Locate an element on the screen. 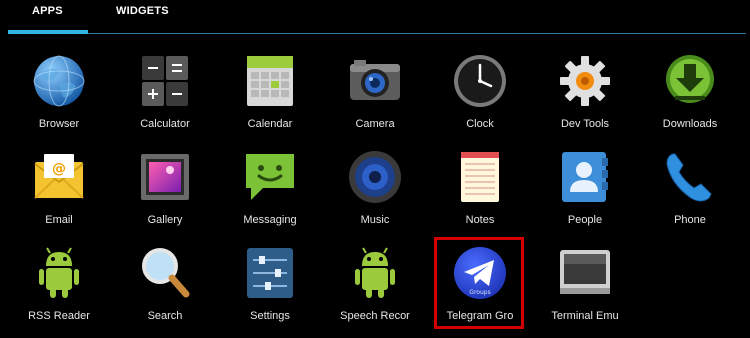 The height and width of the screenshot is (338, 750). chat-bubble-icon is located at coordinates (270, 177).